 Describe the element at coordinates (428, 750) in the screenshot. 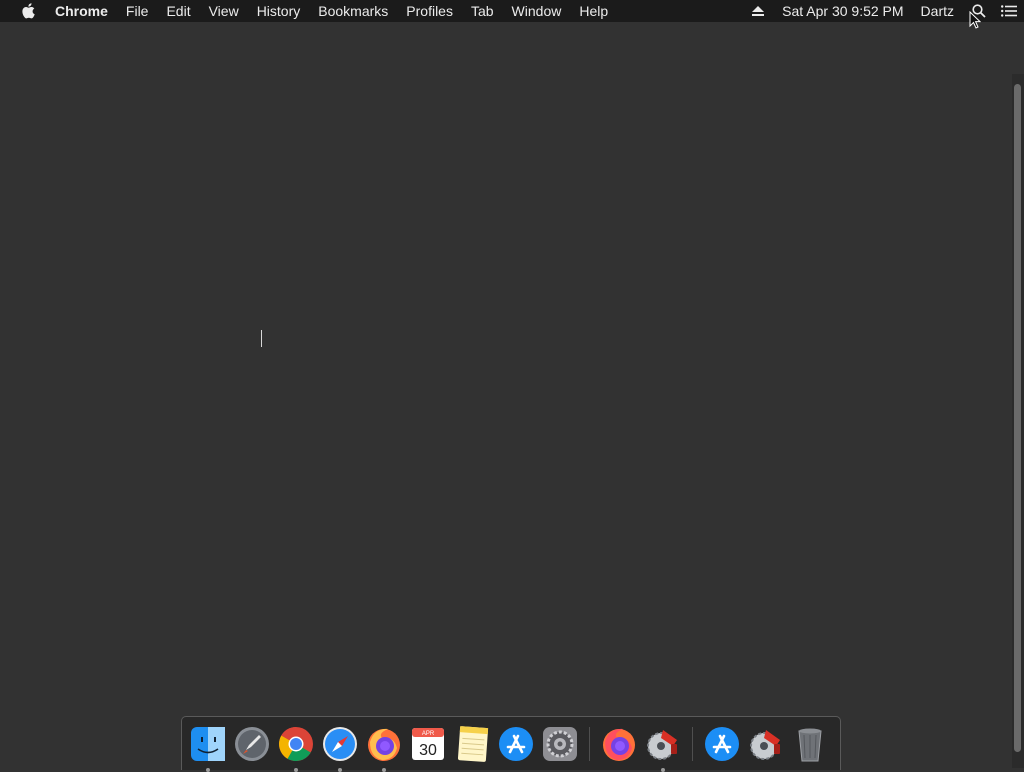

I see `calendar-day: 30` at that location.